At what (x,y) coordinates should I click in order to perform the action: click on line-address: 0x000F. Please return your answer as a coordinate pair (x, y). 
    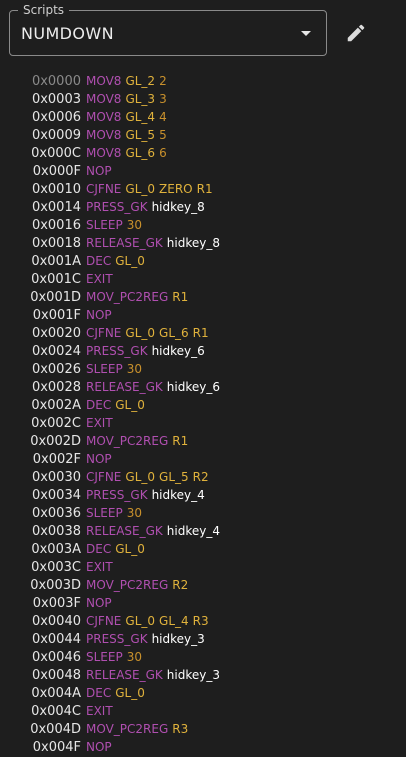
    Looking at the image, I should click on (56, 171).